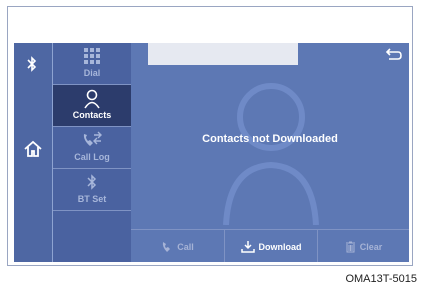  I want to click on phone-menu: Dial Contacts Call Log BT Set, so click(92, 152).